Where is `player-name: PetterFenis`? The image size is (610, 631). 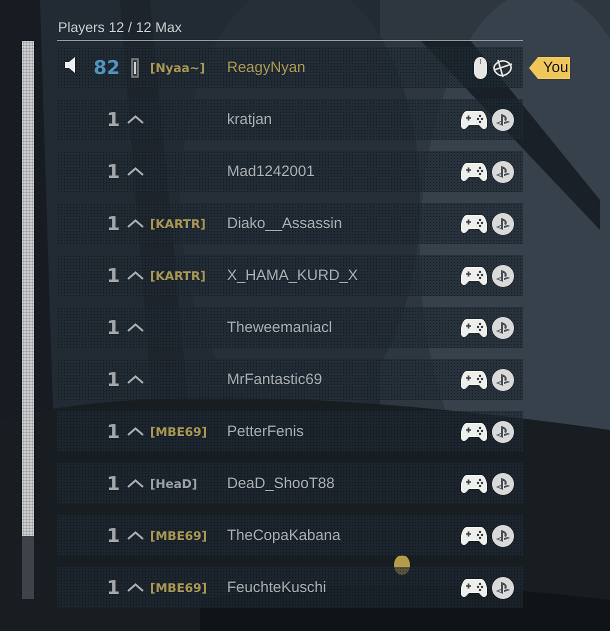 player-name: PetterFenis is located at coordinates (266, 431).